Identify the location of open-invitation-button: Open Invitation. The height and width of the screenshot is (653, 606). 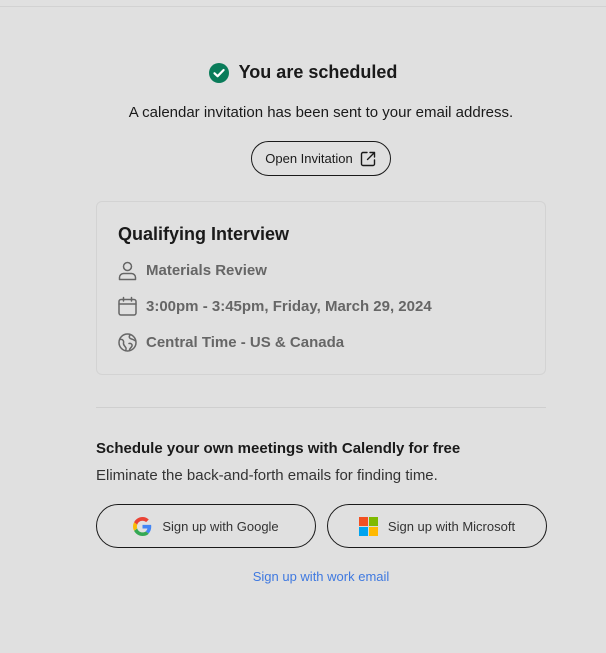
(321, 158).